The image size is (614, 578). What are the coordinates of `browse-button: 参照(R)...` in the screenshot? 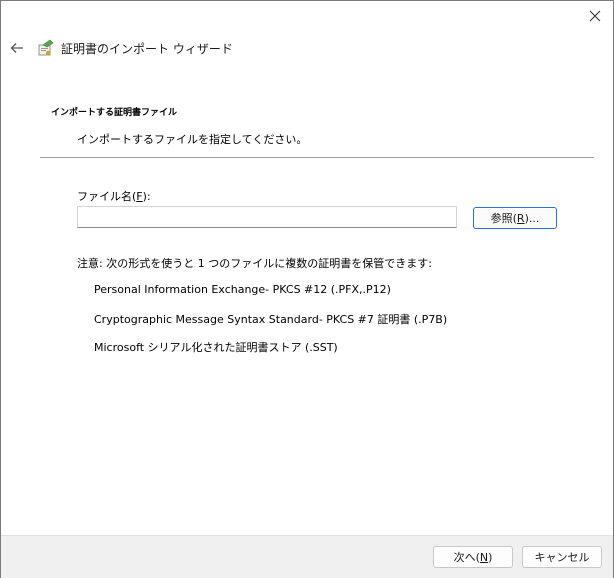 It's located at (515, 218).